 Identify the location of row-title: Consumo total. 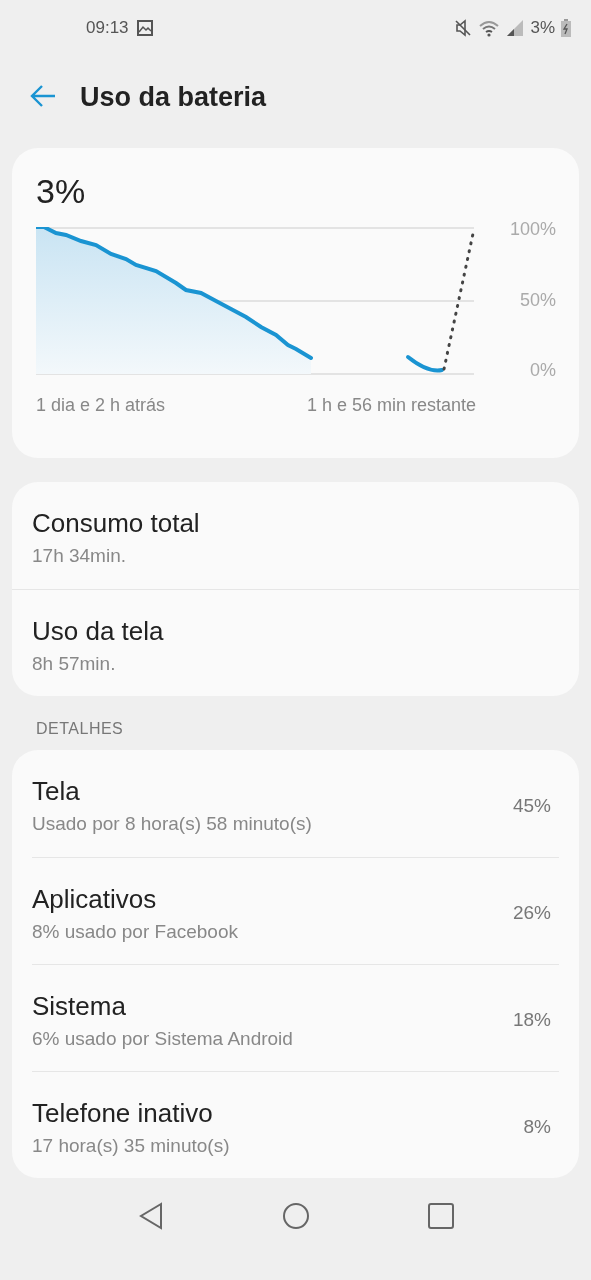
(116, 523).